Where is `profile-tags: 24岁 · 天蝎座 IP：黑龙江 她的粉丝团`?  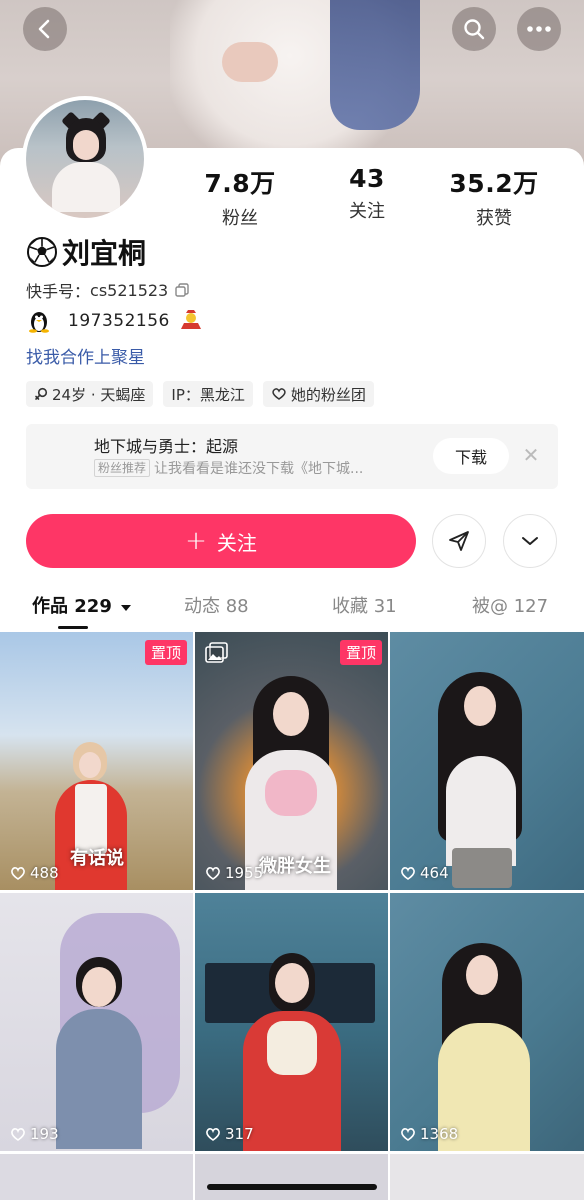 profile-tags: 24岁 · 天蝎座 IP：黑龙江 她的粉丝团 is located at coordinates (200, 394).